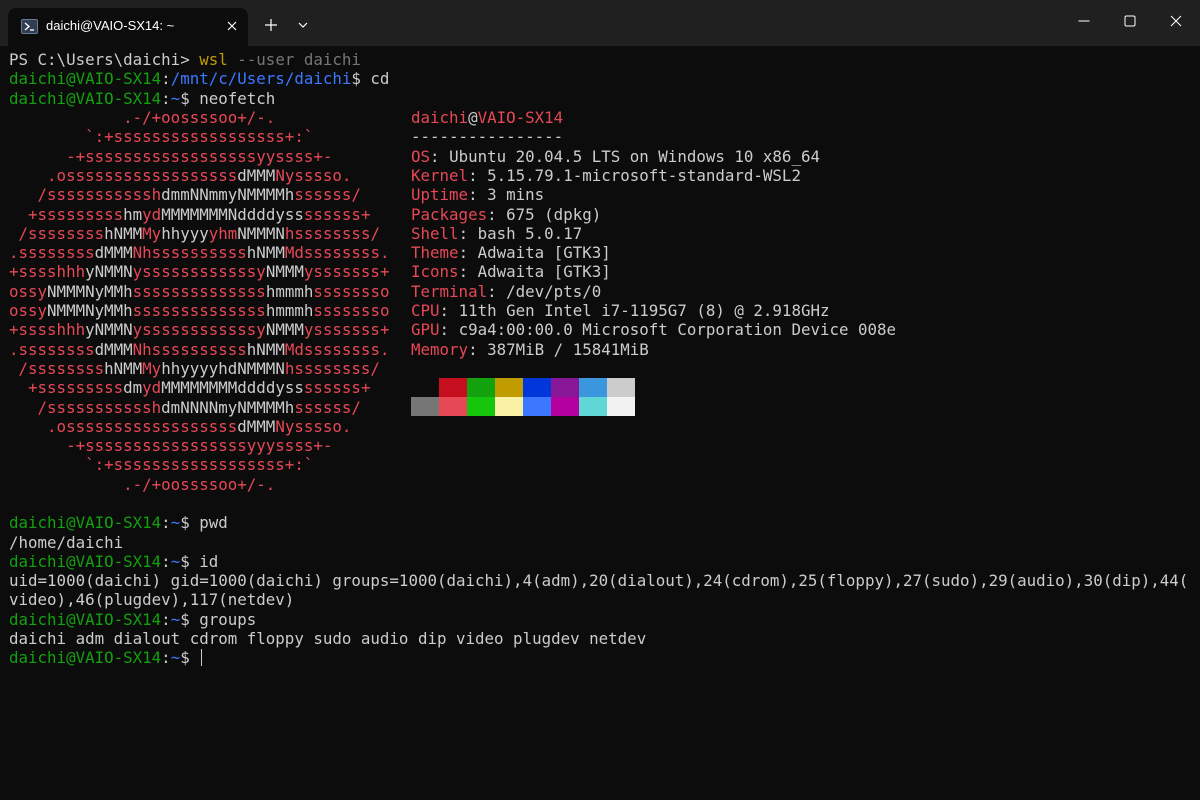 This screenshot has height=800, width=1200. Describe the element at coordinates (425, 330) in the screenshot. I see `info-key: GPU` at that location.